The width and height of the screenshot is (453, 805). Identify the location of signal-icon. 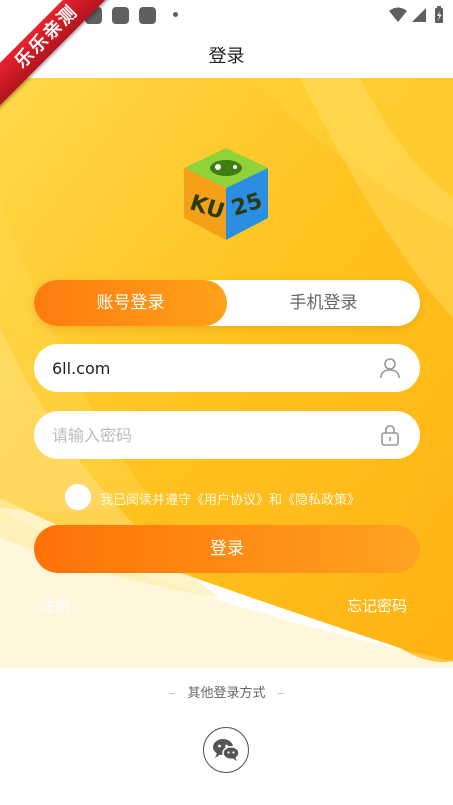
(419, 15).